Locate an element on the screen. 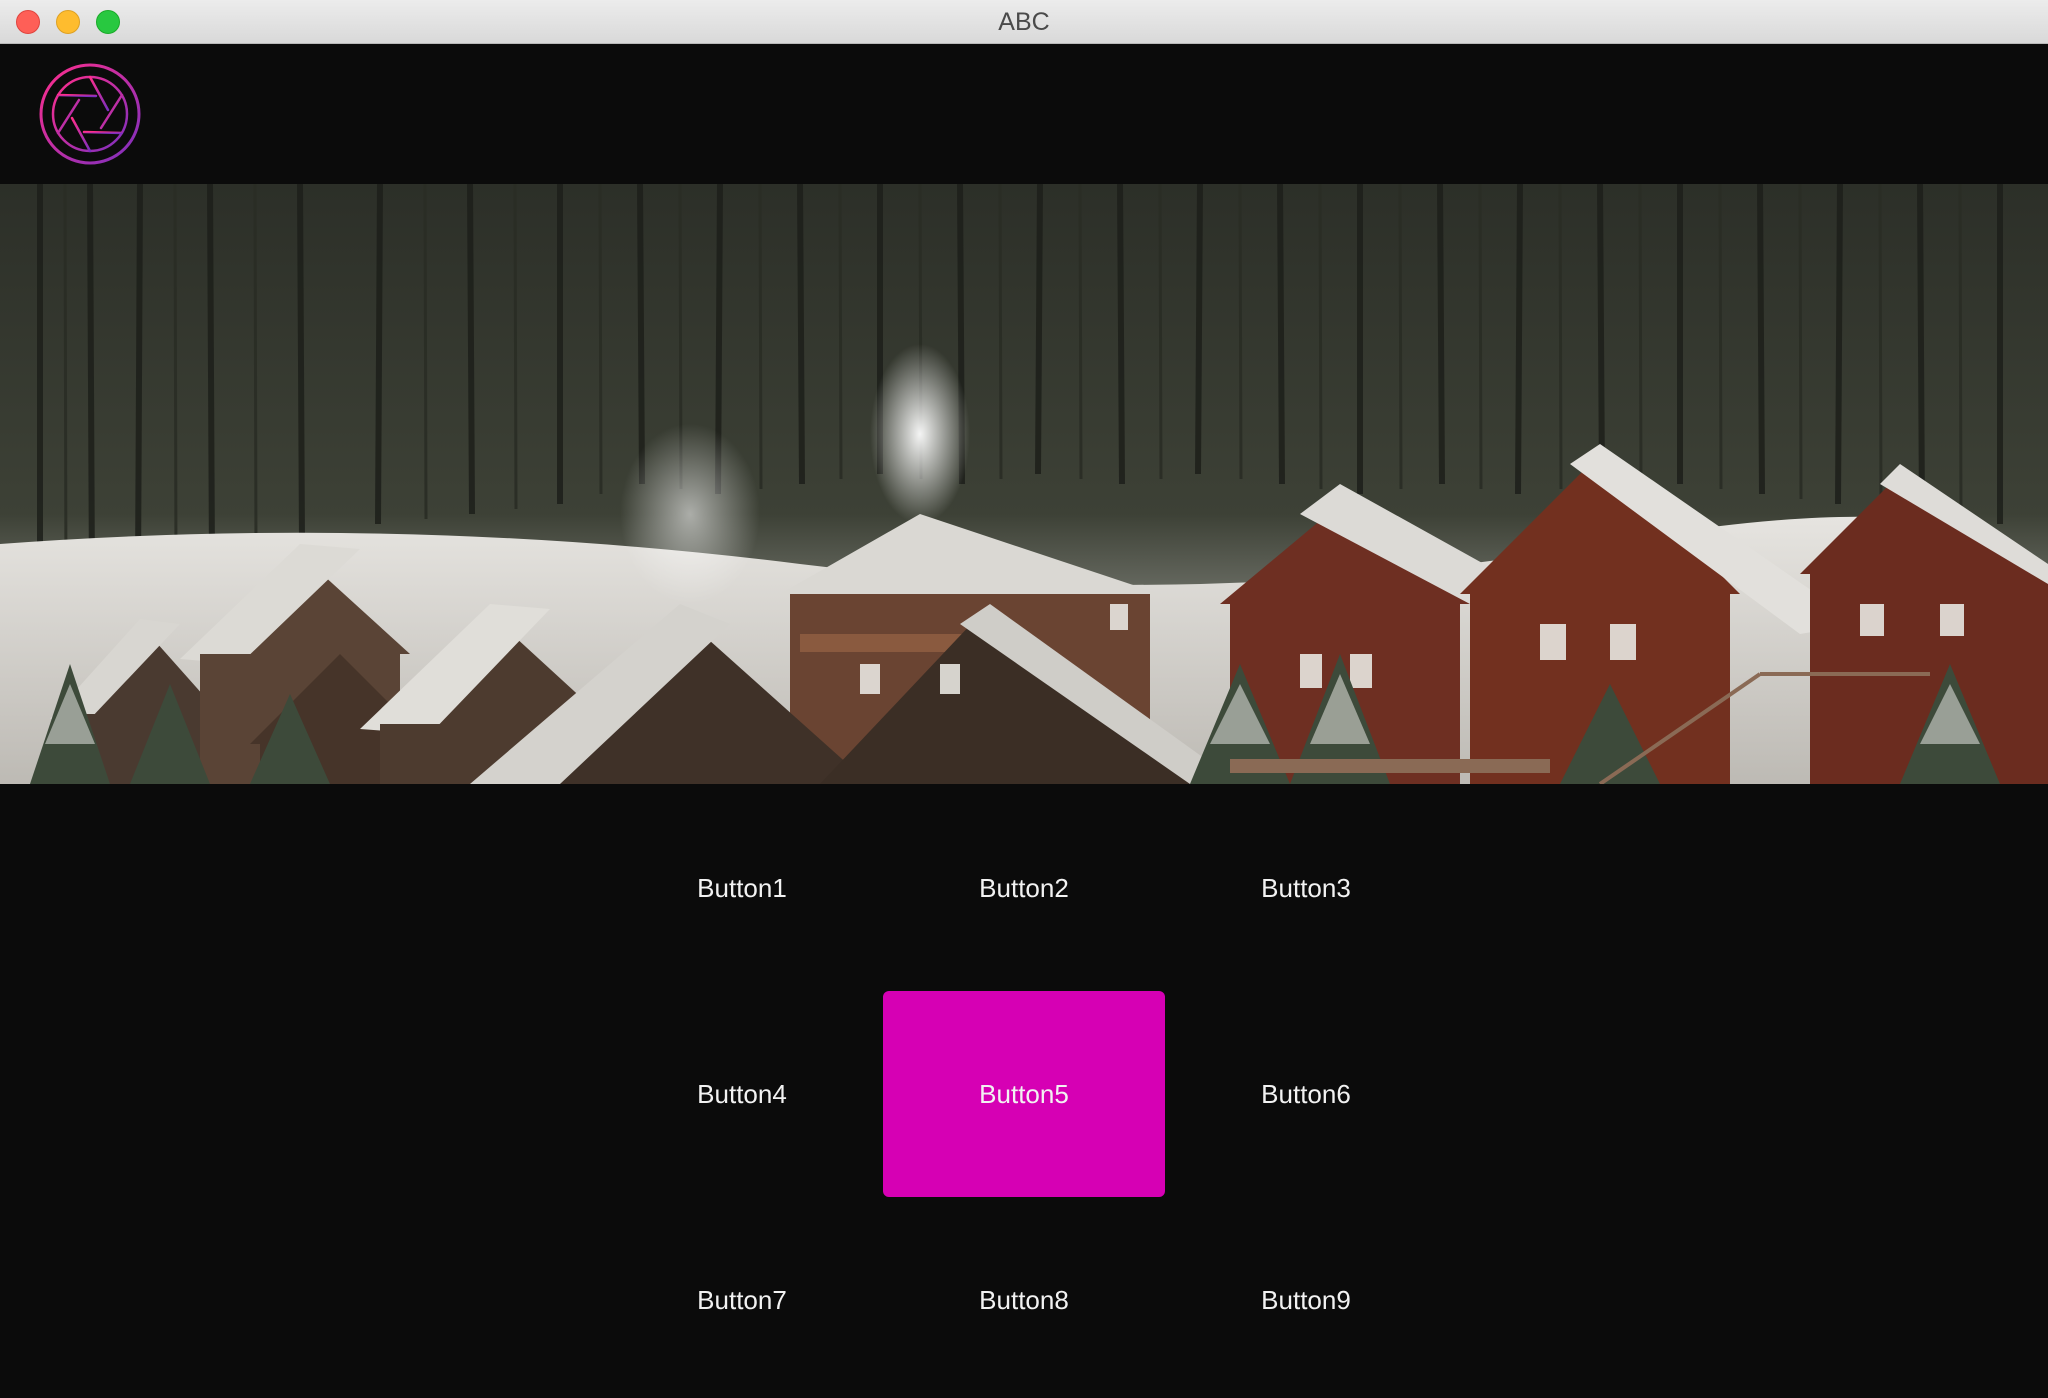 The height and width of the screenshot is (1398, 2048). button-2: Button2 is located at coordinates (1024, 888).